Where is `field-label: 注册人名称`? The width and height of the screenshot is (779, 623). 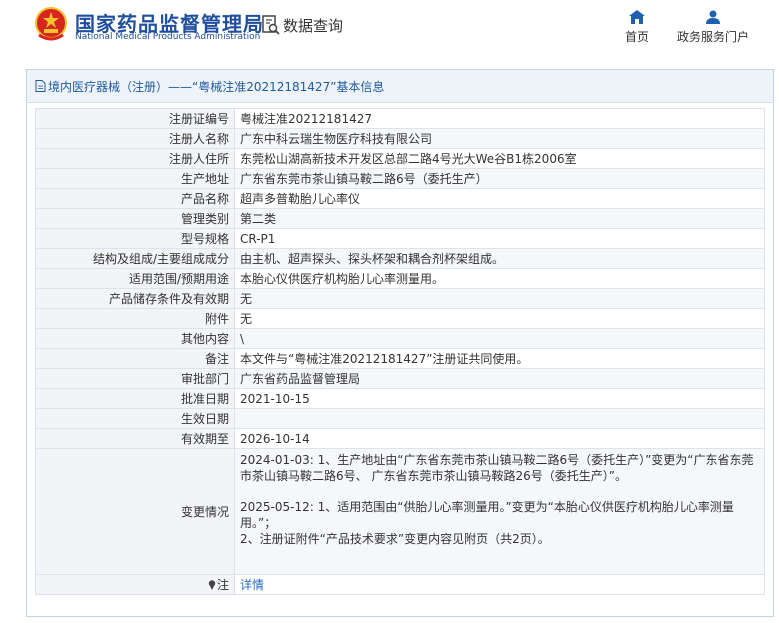
field-label: 注册人名称 is located at coordinates (135, 138).